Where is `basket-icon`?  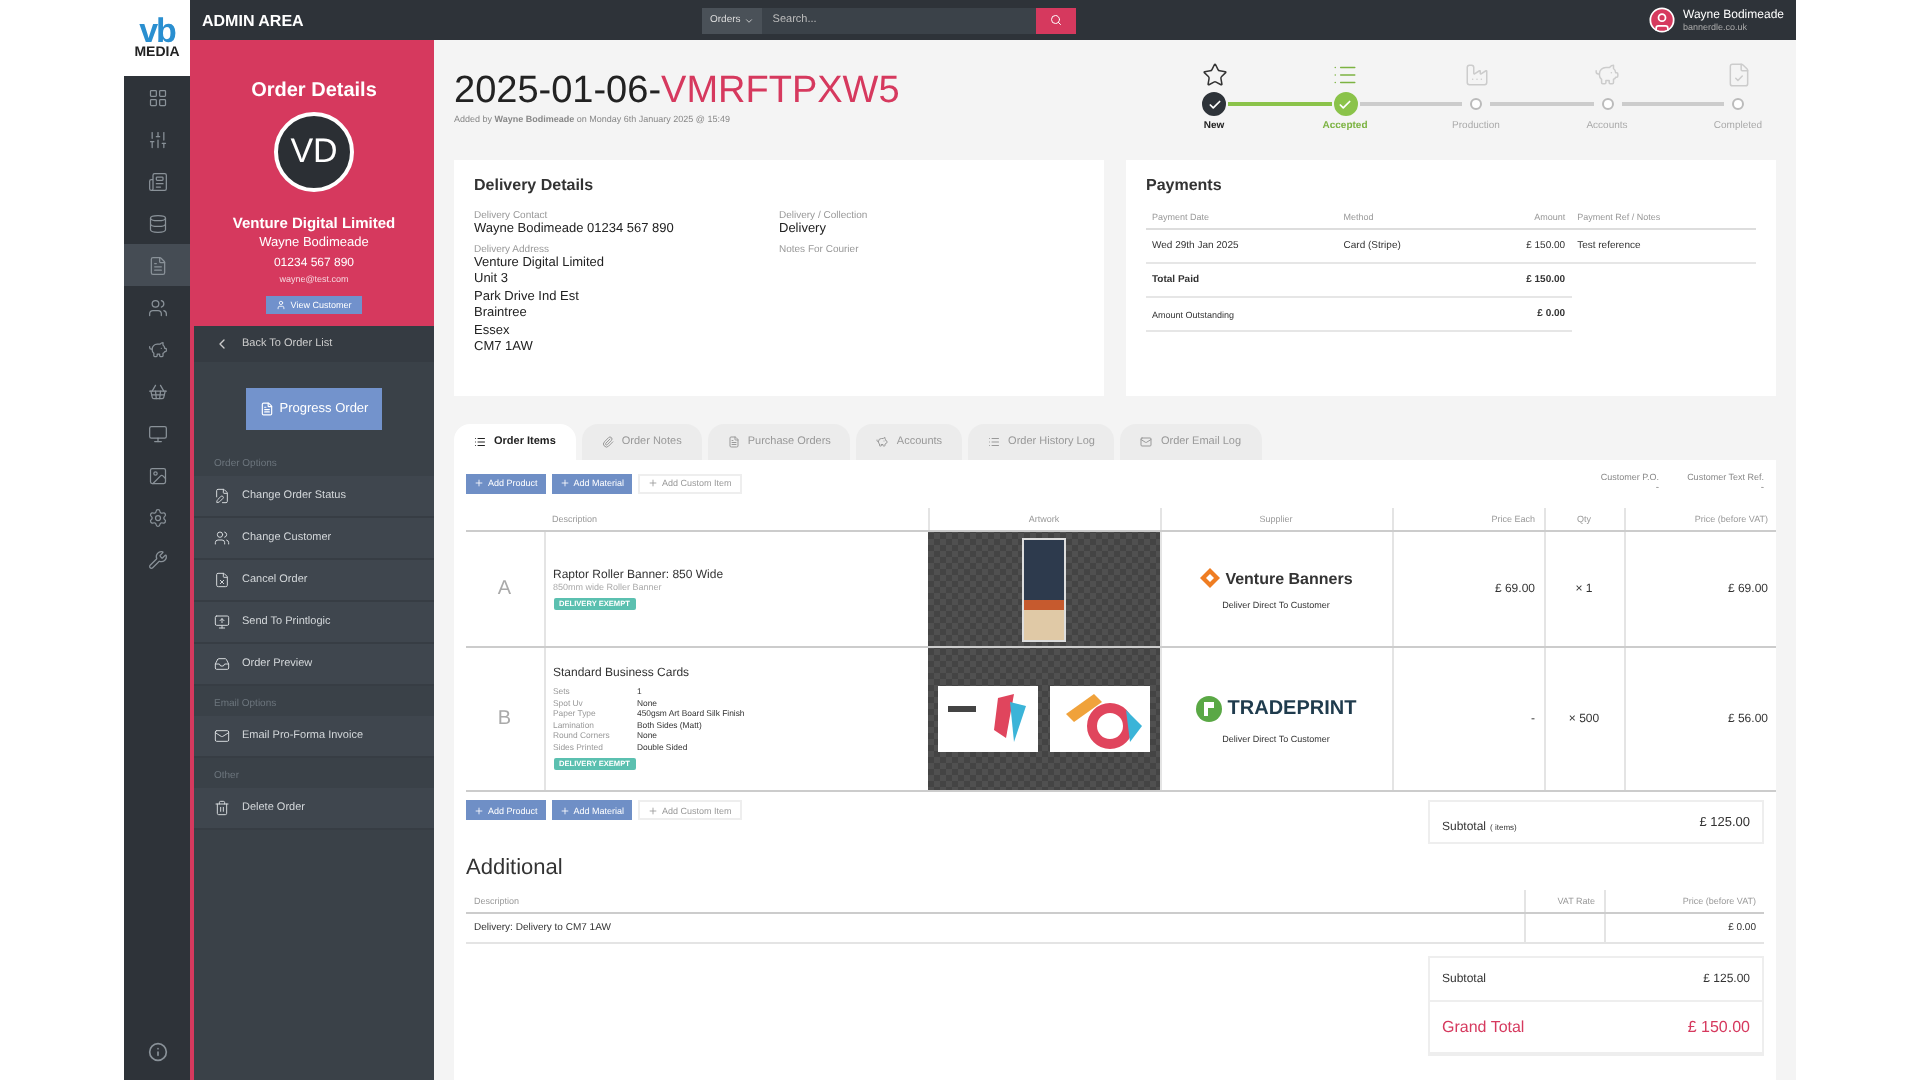 basket-icon is located at coordinates (157, 391).